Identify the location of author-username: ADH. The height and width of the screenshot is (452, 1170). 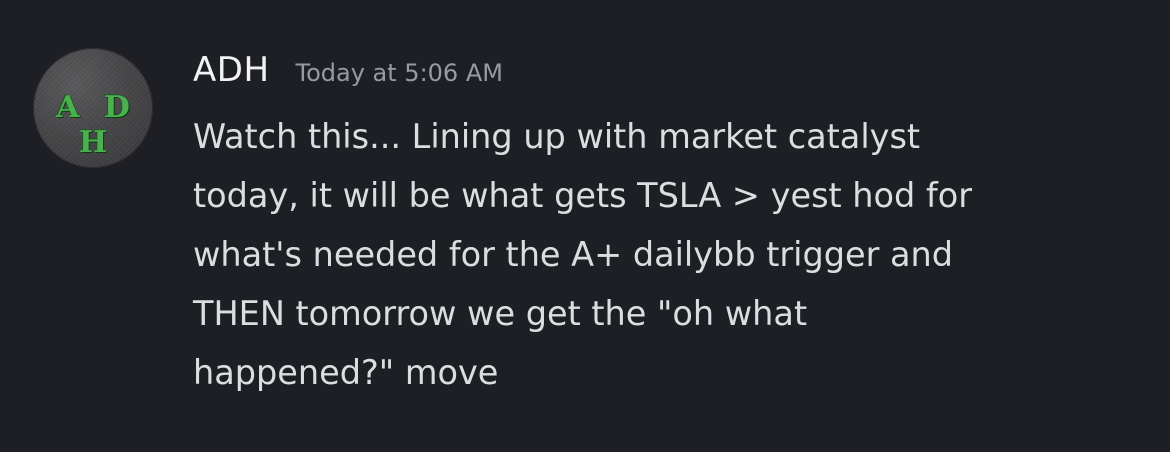
(231, 70).